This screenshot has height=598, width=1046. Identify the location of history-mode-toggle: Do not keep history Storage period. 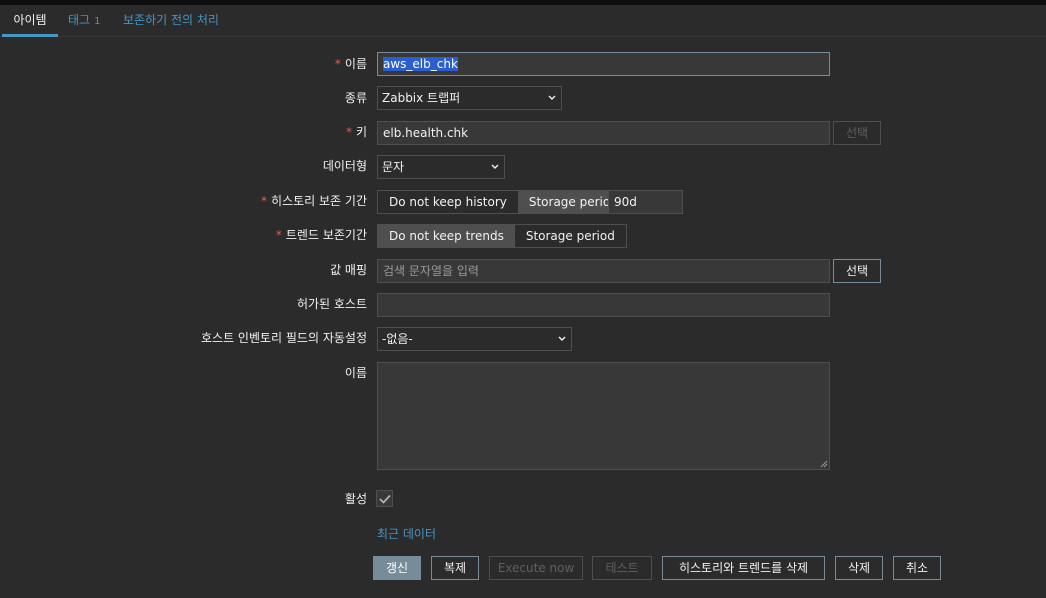
(503, 202).